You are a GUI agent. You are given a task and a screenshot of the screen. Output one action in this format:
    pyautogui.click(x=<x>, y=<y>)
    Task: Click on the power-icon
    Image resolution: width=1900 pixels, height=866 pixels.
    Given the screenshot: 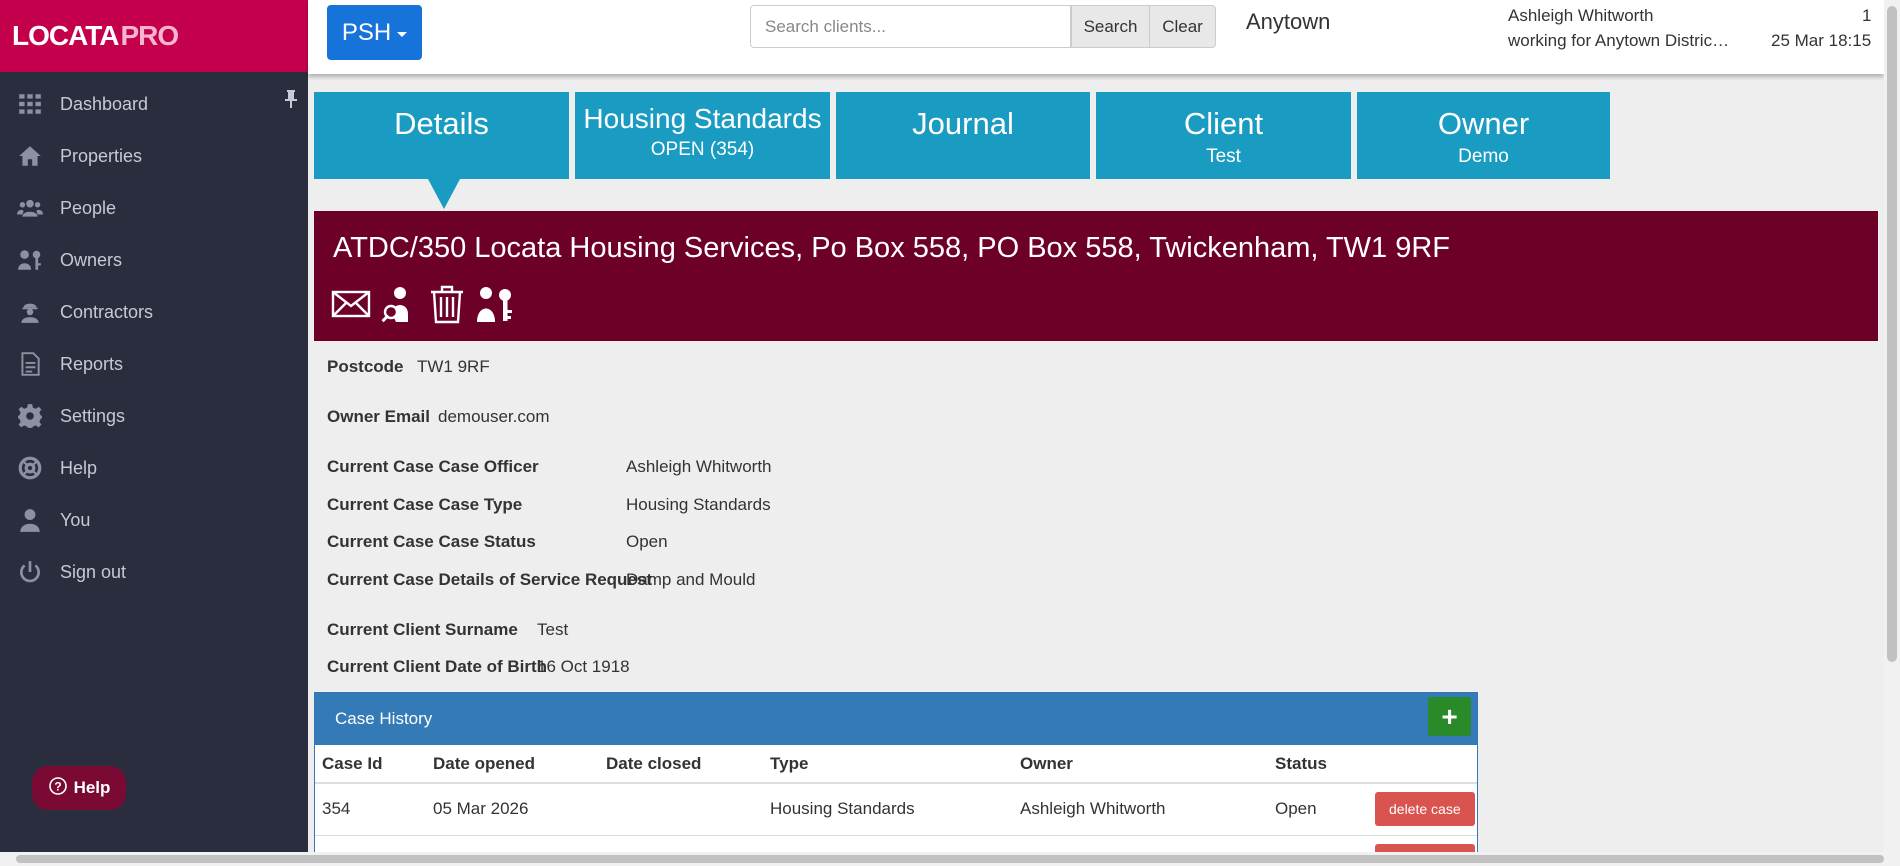 What is the action you would take?
    pyautogui.click(x=30, y=572)
    